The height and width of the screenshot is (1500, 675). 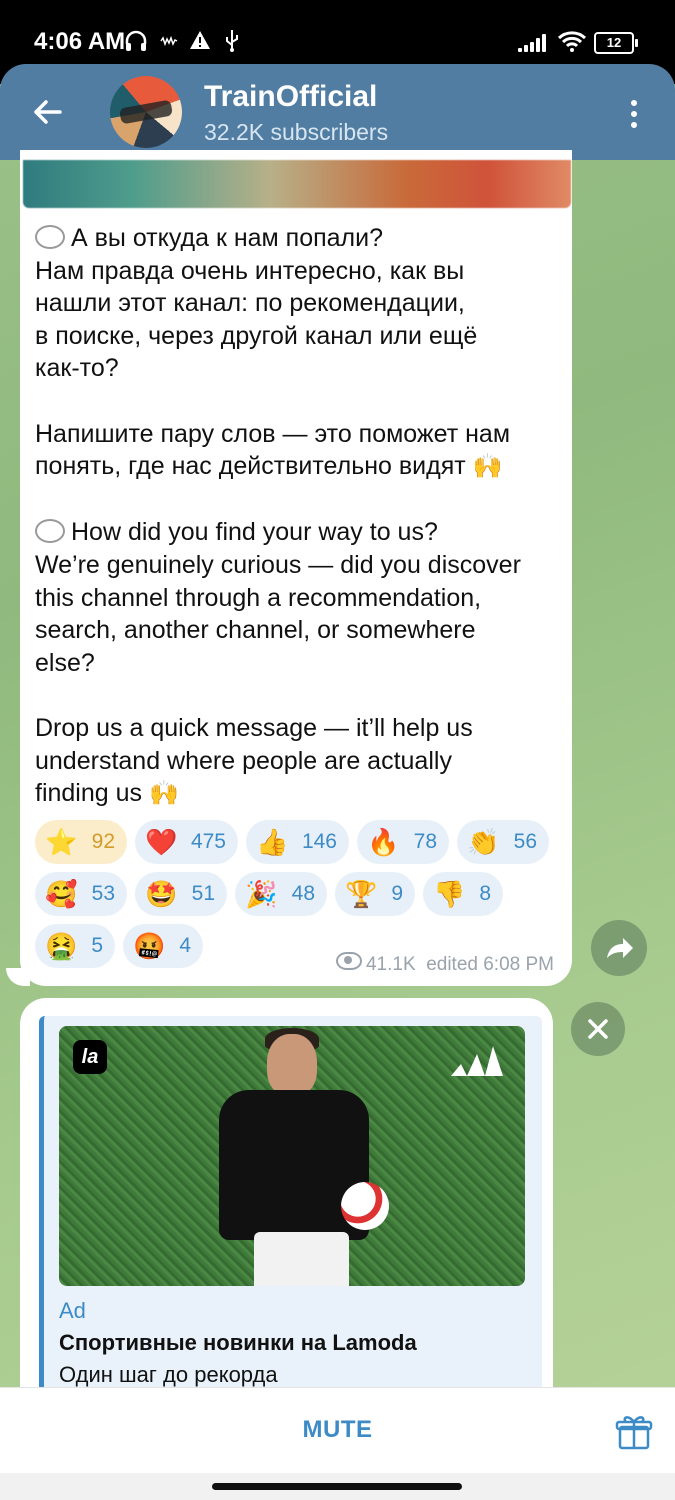 What do you see at coordinates (297, 184) in the screenshot?
I see `post-image` at bounding box center [297, 184].